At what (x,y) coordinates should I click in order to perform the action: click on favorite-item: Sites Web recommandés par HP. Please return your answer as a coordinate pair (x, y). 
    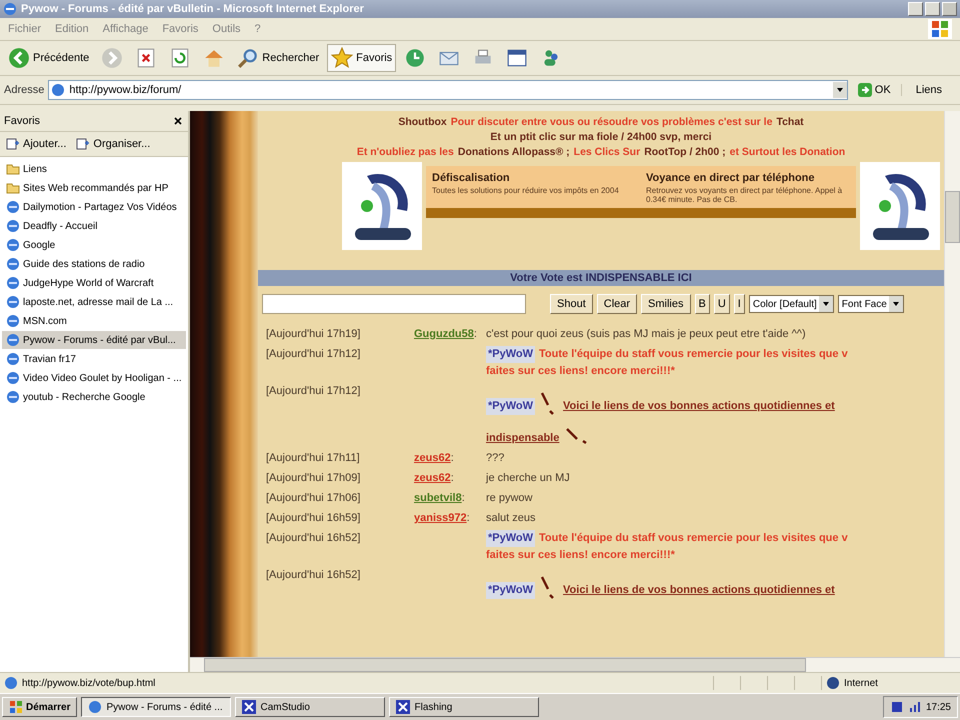
    Looking at the image, I should click on (94, 188).